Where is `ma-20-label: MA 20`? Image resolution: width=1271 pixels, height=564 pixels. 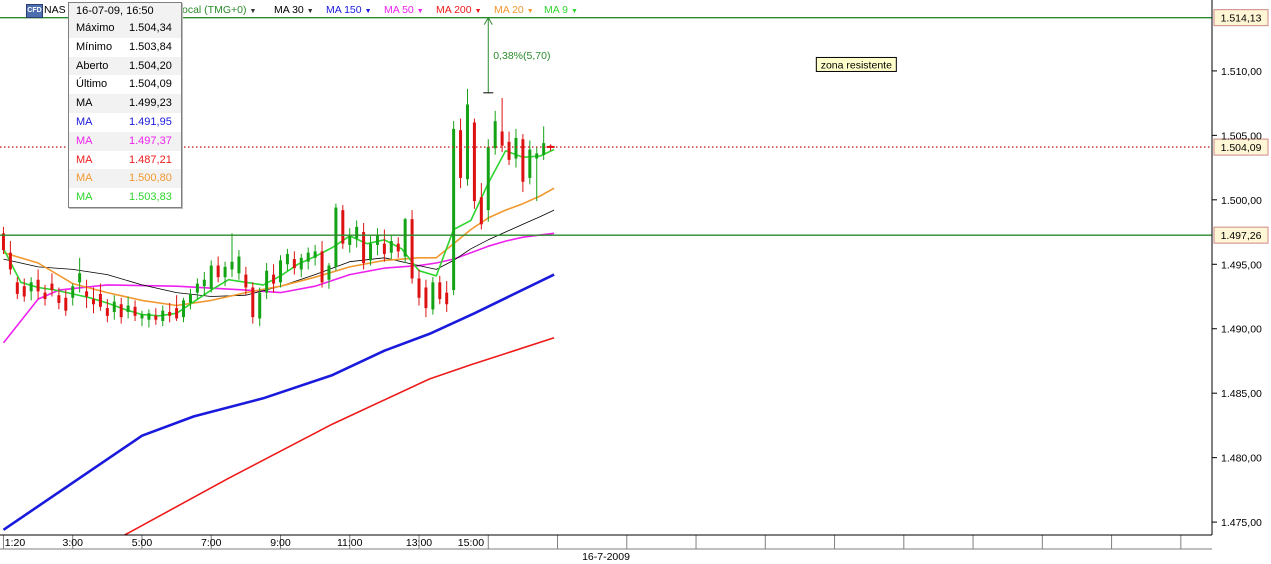
ma-20-label: MA 20 is located at coordinates (509, 10).